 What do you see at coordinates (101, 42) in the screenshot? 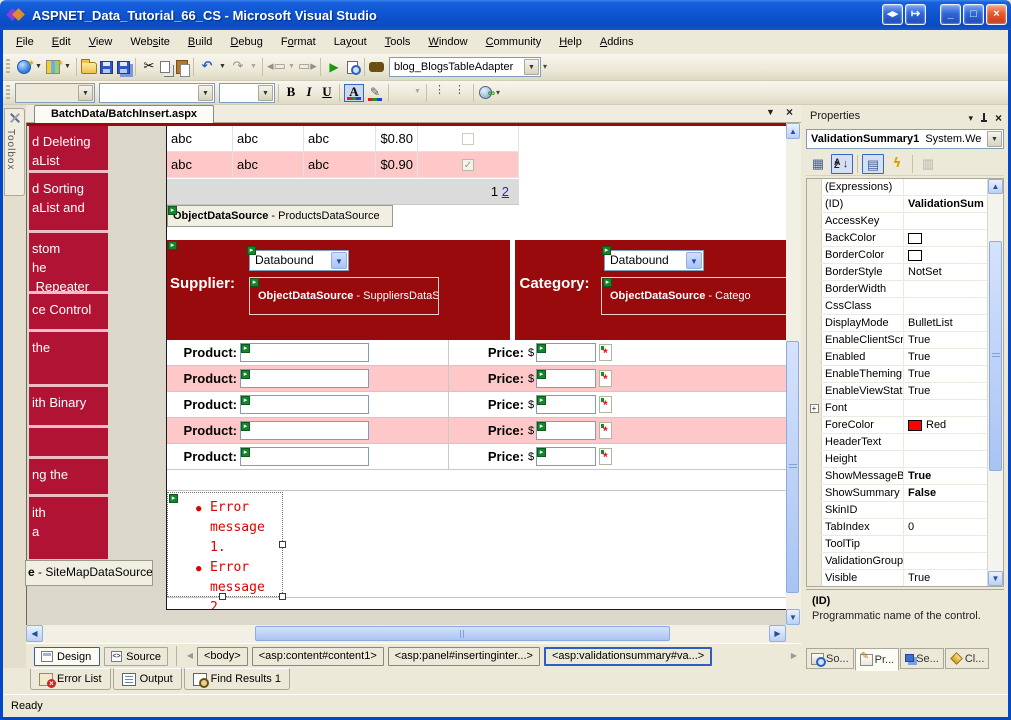
I see `menu-item-view: View` at bounding box center [101, 42].